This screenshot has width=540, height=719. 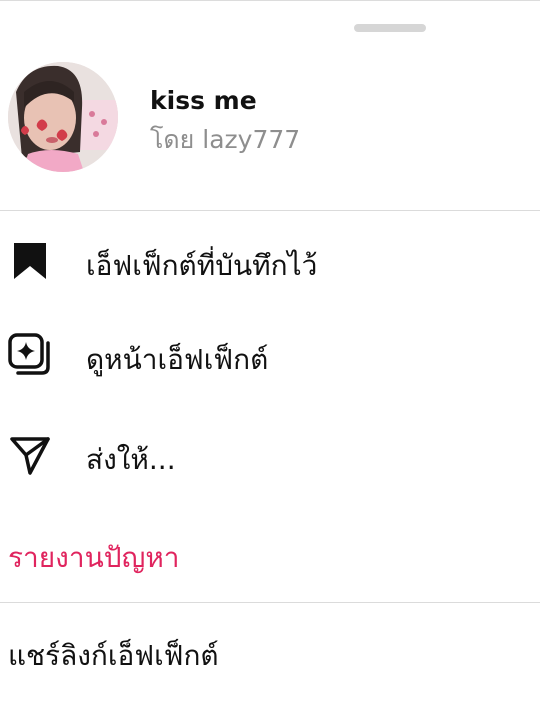 What do you see at coordinates (202, 265) in the screenshot?
I see `saved-effects-label: เอ็ฟเฟ็กต์ที่บันทึกไว้` at bounding box center [202, 265].